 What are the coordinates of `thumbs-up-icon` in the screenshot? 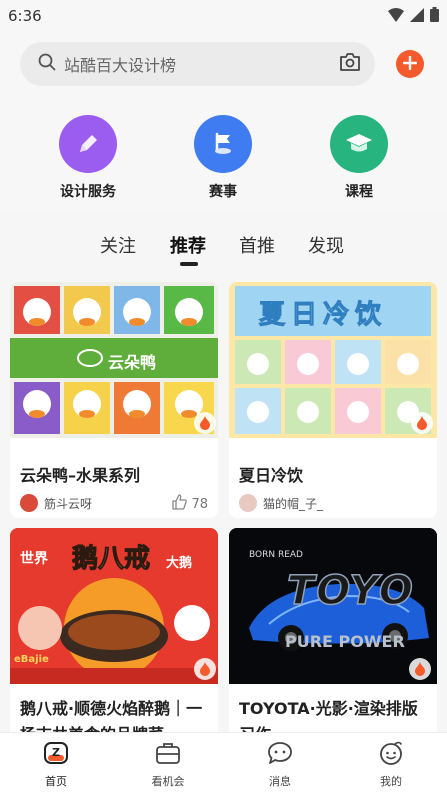 It's located at (179, 504).